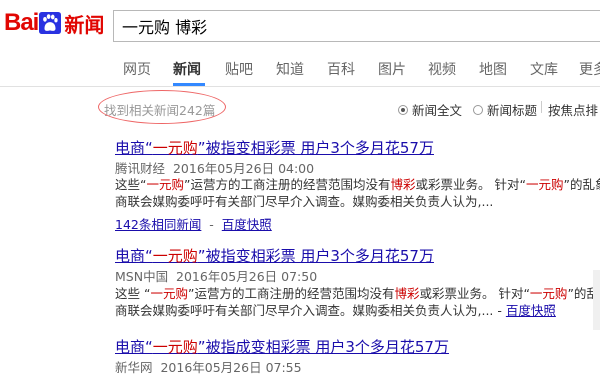 The height and width of the screenshot is (376, 600). What do you see at coordinates (589, 69) in the screenshot?
I see `tab-more: 更多` at bounding box center [589, 69].